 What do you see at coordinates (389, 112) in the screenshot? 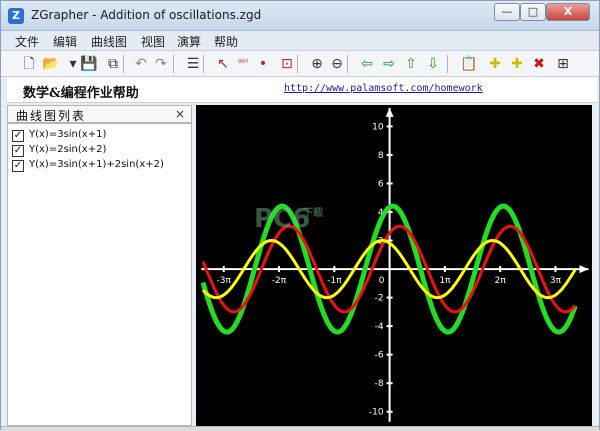
I see `y-axis-arrow` at bounding box center [389, 112].